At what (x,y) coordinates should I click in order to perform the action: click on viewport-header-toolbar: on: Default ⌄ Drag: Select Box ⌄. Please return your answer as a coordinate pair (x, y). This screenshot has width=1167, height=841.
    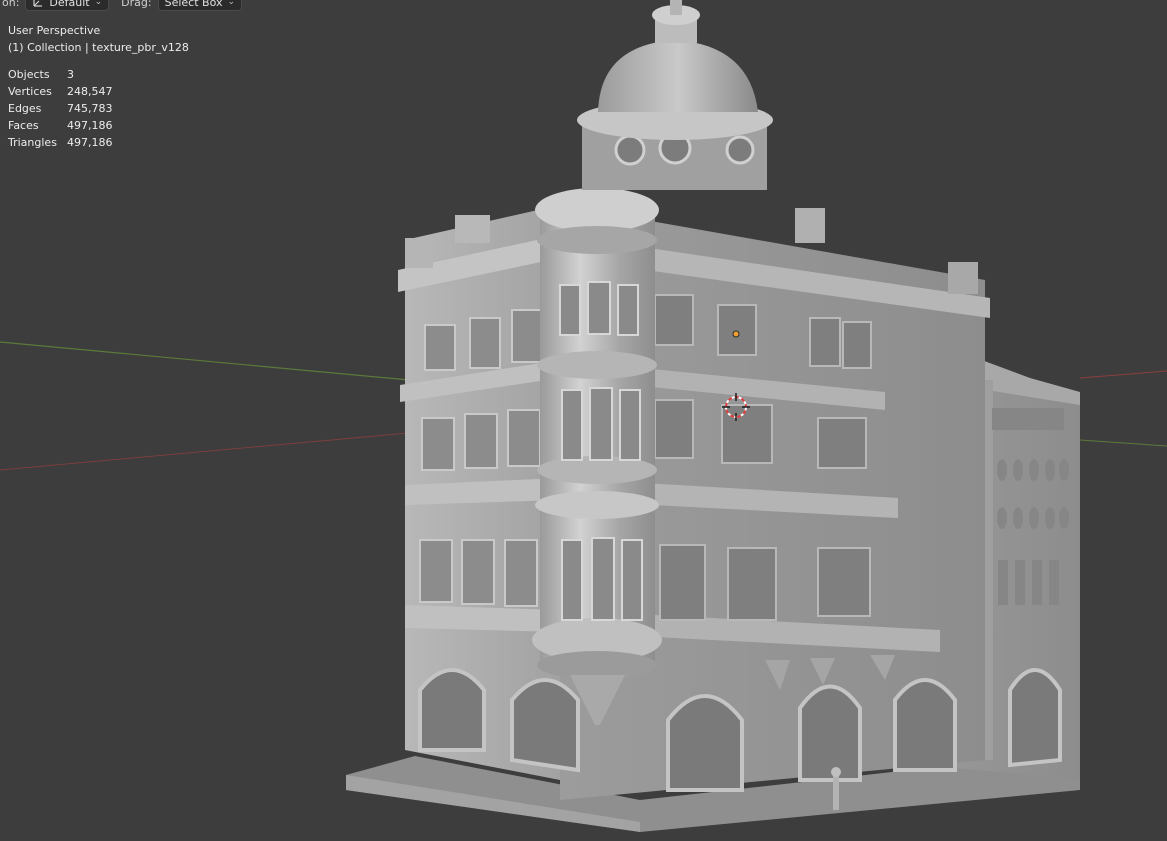
    Looking at the image, I should click on (121, 6).